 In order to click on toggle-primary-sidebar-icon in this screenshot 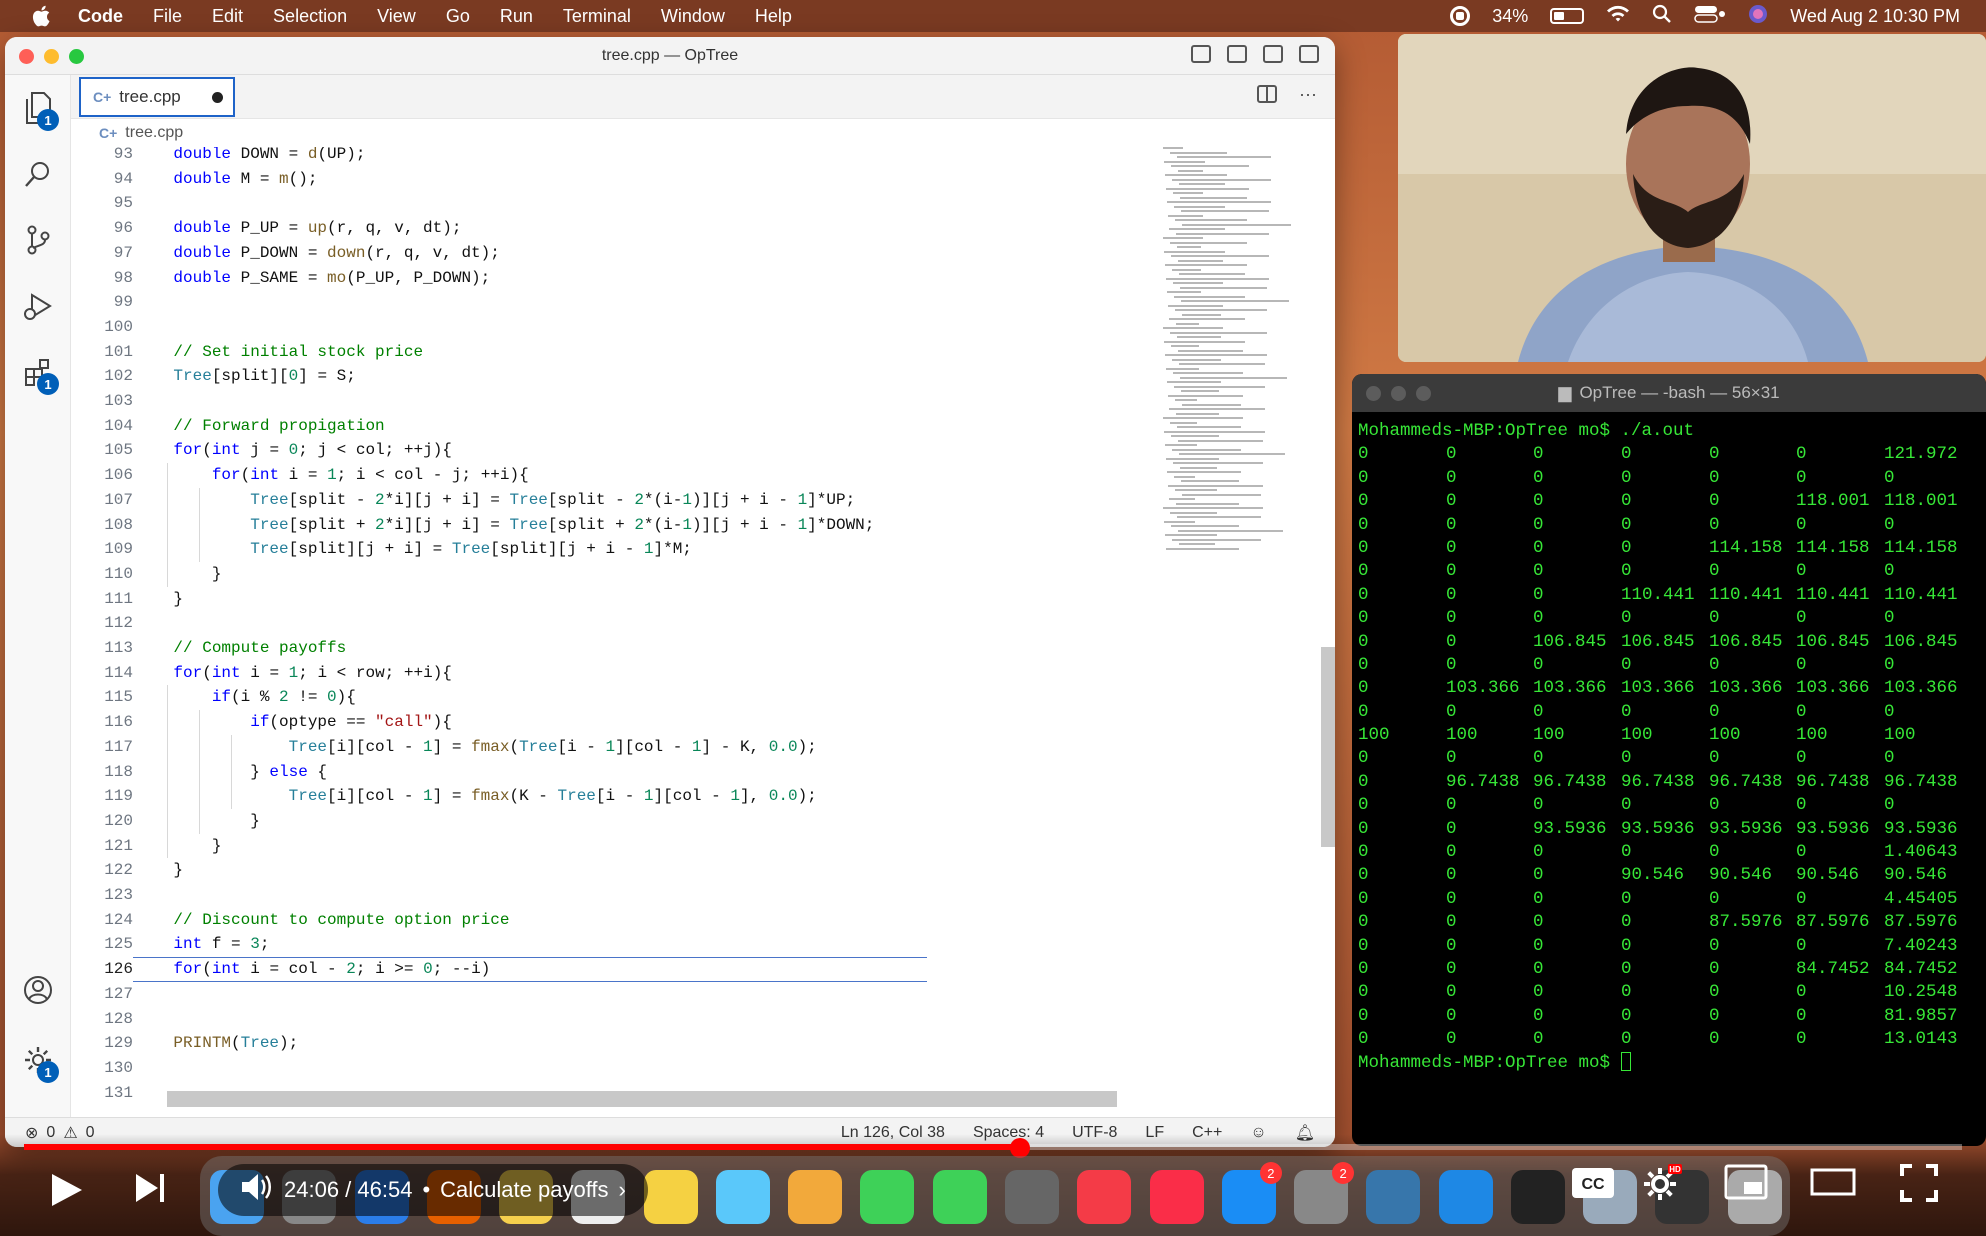, I will do `click(1201, 54)`.